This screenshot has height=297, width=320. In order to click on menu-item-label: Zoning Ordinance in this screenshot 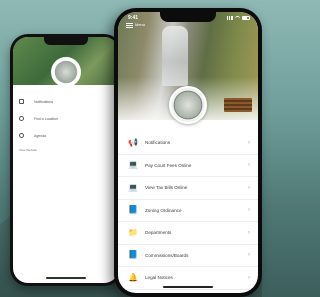, I will do `click(163, 210)`.